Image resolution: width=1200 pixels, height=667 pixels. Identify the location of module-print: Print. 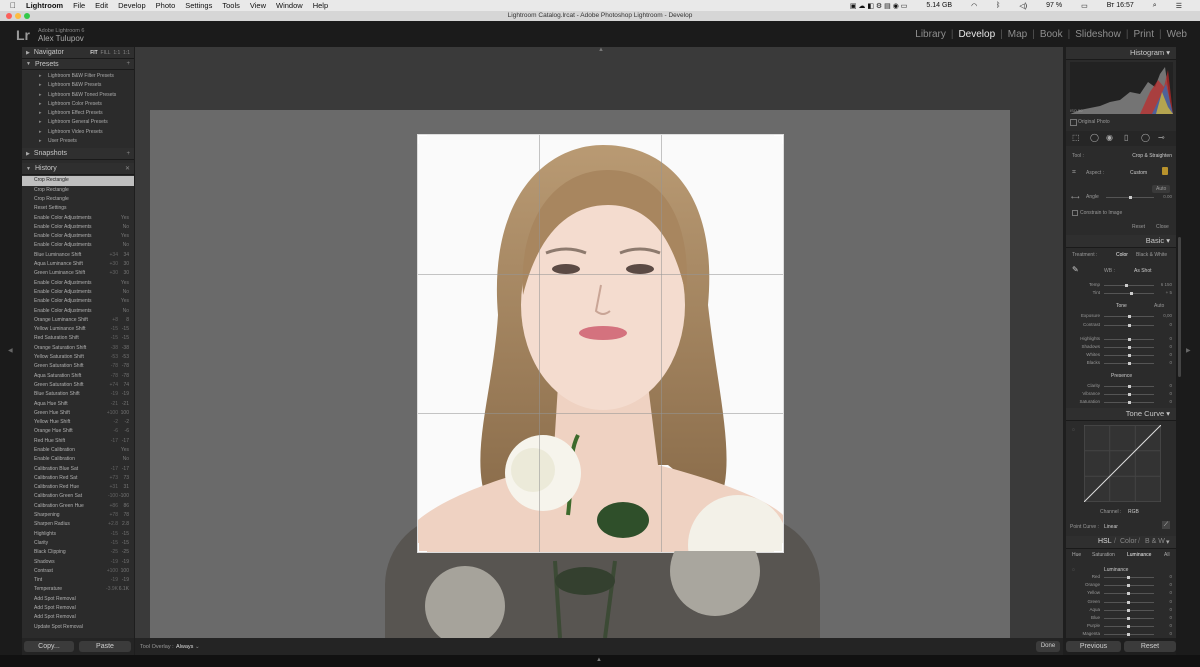
(1143, 34).